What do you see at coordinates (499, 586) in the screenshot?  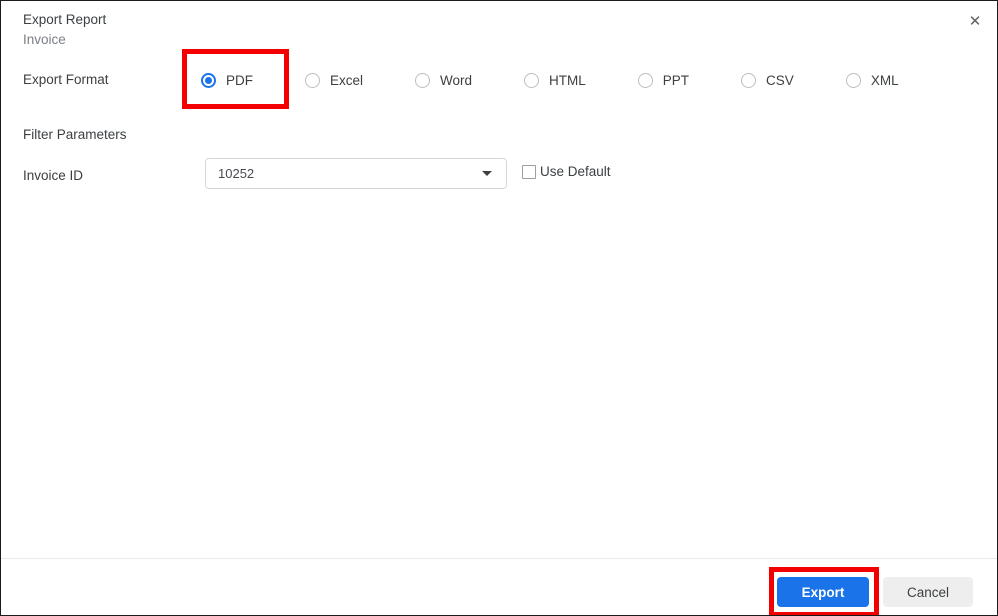 I see `dialog-footer: Export Cancel` at bounding box center [499, 586].